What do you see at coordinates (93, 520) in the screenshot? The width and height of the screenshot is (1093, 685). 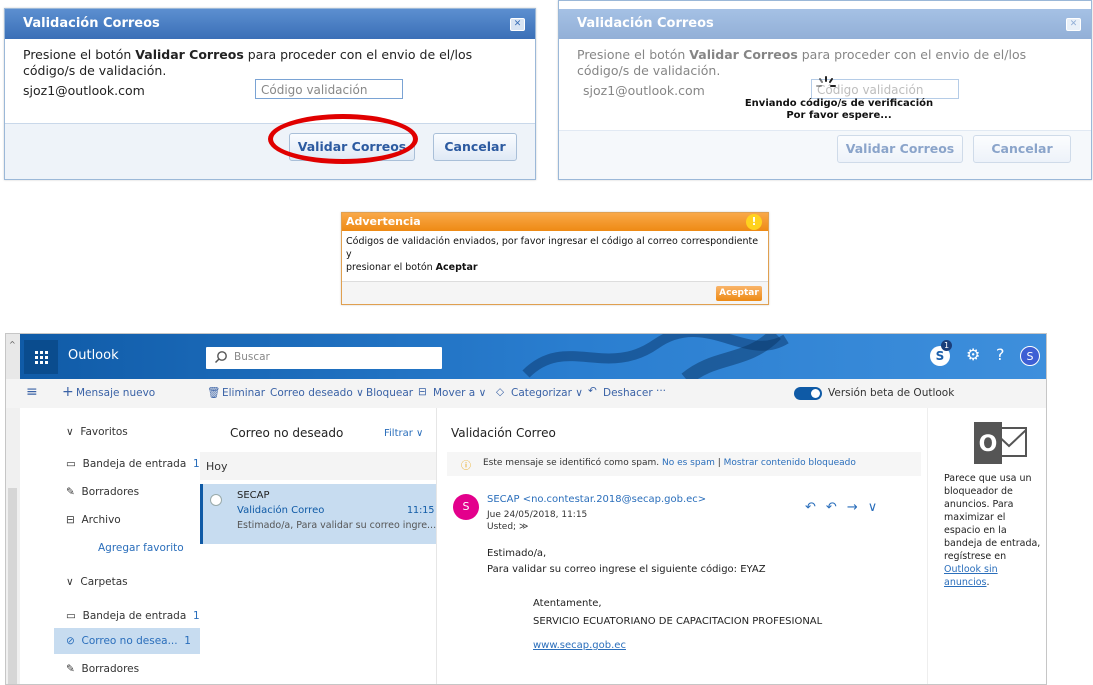 I see `nav-archive: ⊟ Archivo` at bounding box center [93, 520].